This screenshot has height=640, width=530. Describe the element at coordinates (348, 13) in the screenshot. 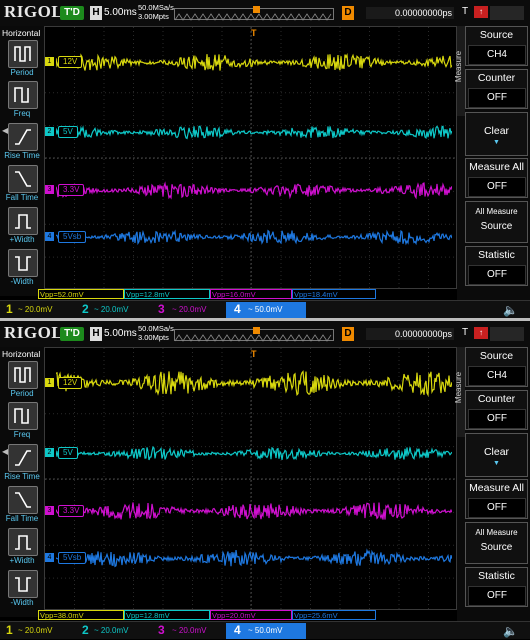

I see `delay-label: D` at that location.